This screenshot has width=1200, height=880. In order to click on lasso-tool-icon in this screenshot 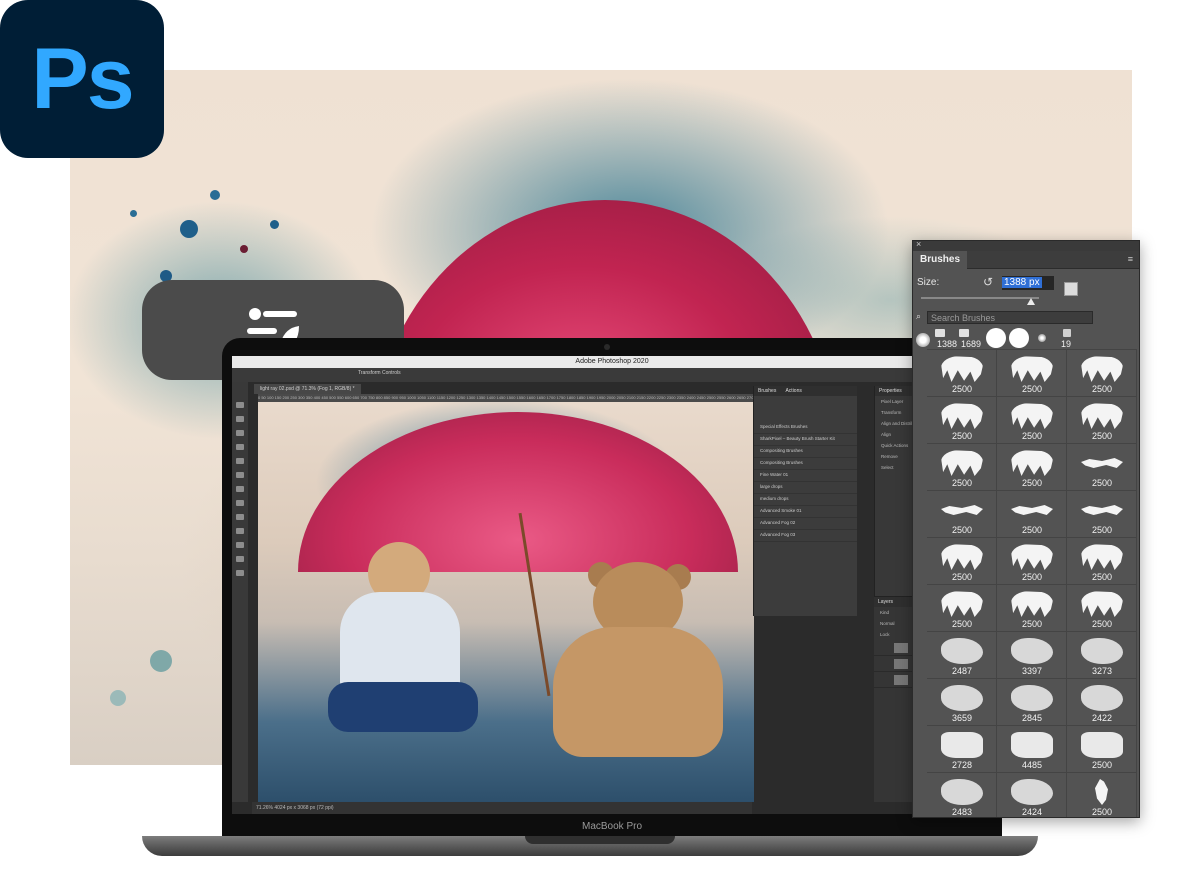, I will do `click(240, 433)`.